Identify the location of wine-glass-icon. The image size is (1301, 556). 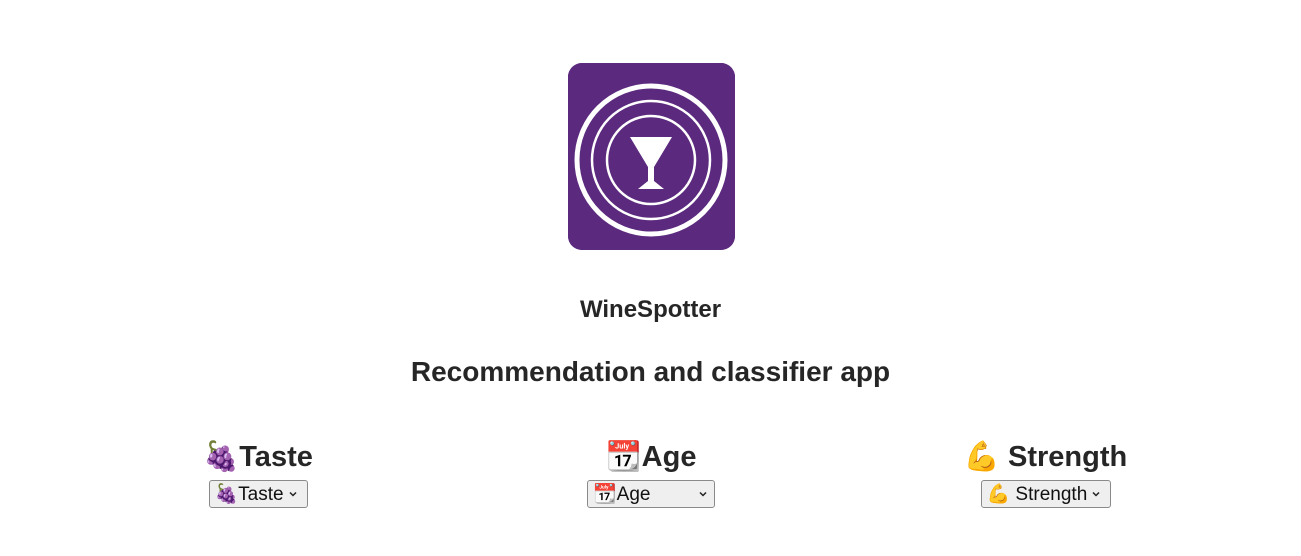
(651, 156).